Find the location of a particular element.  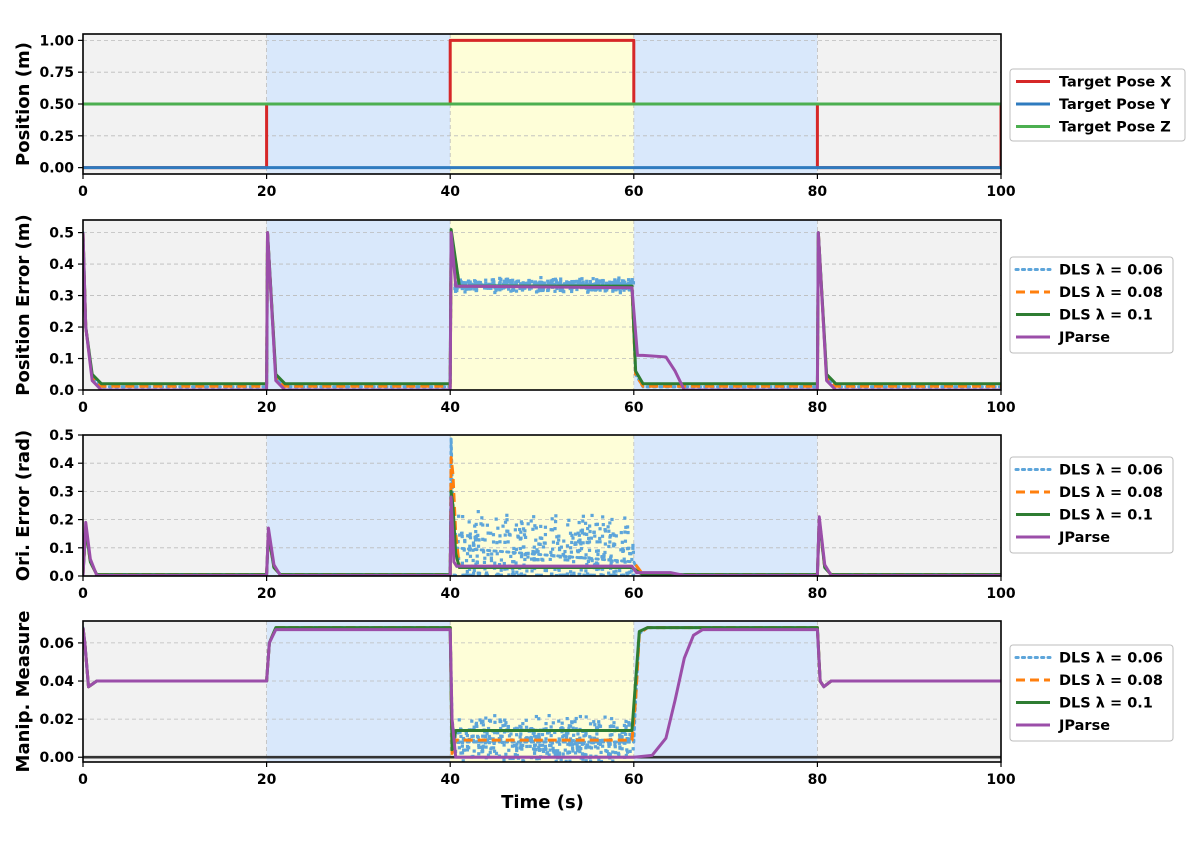

x-tick-label: 20 is located at coordinates (267, 192).